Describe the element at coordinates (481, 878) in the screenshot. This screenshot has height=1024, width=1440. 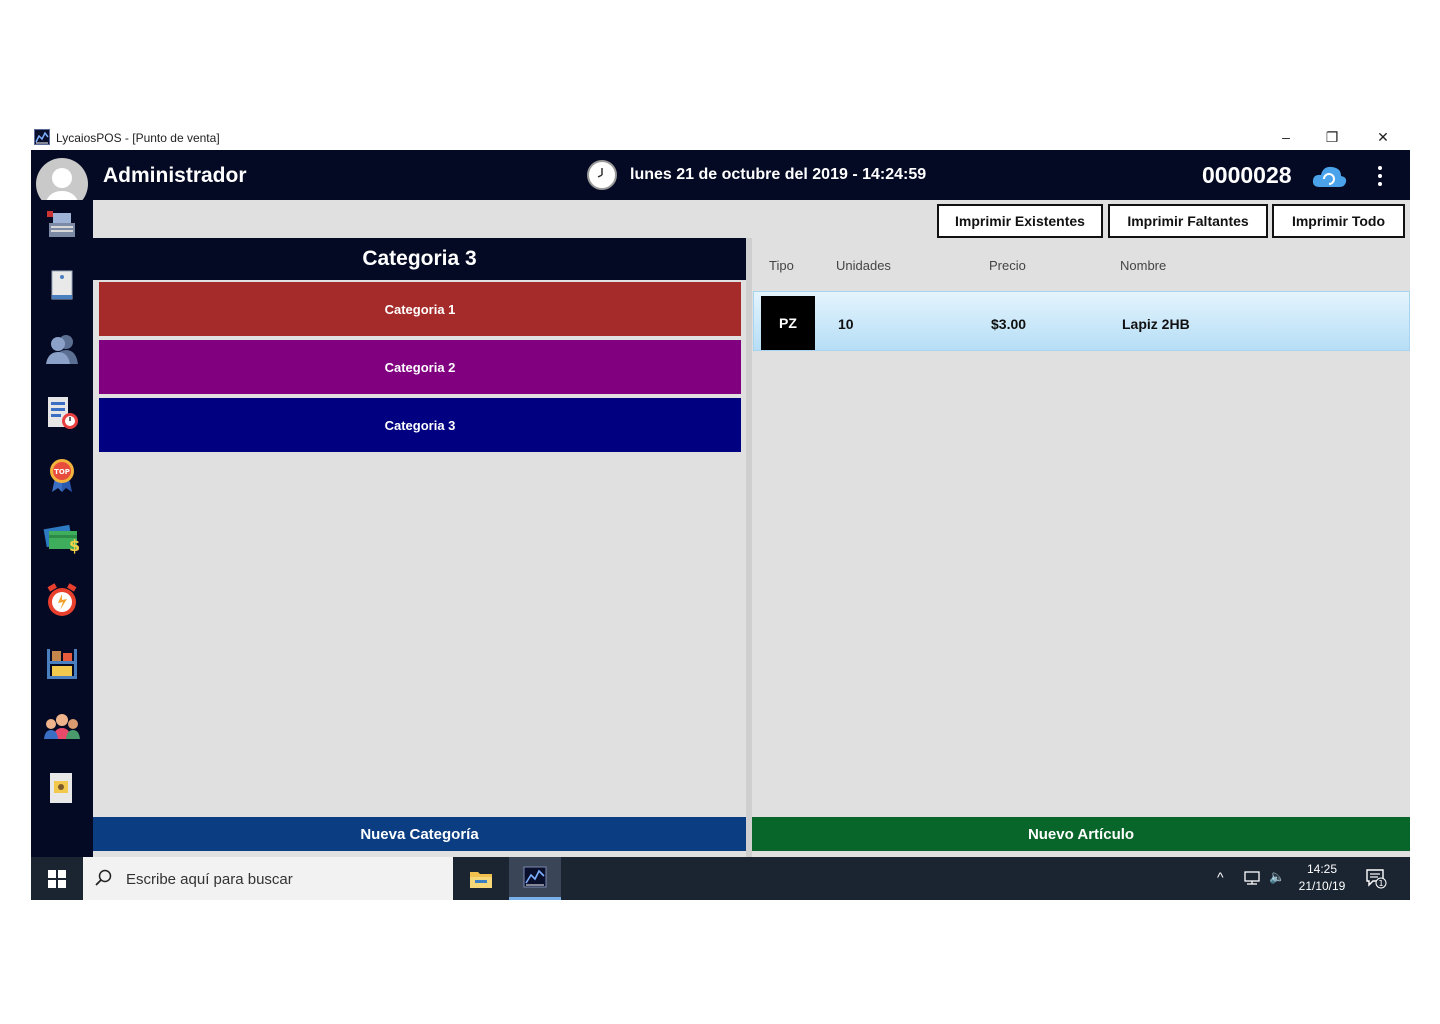
I see `file-explorer-icon` at that location.